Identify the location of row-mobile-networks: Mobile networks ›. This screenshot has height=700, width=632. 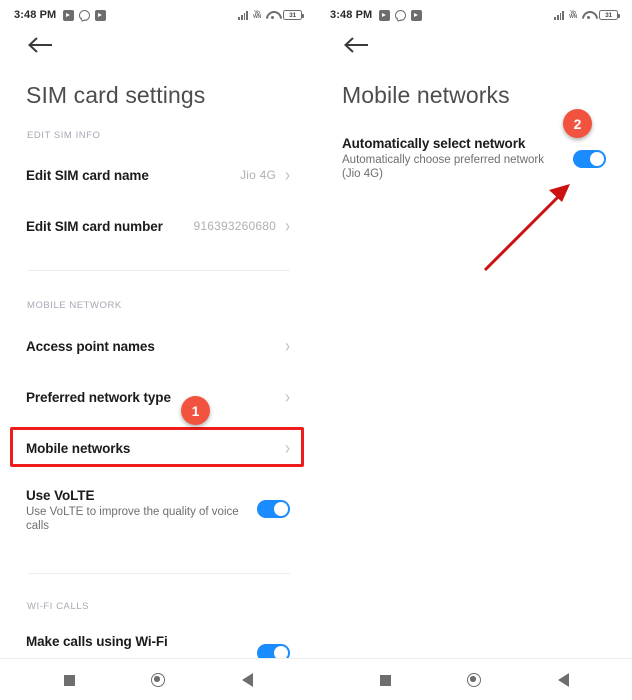
(158, 448).